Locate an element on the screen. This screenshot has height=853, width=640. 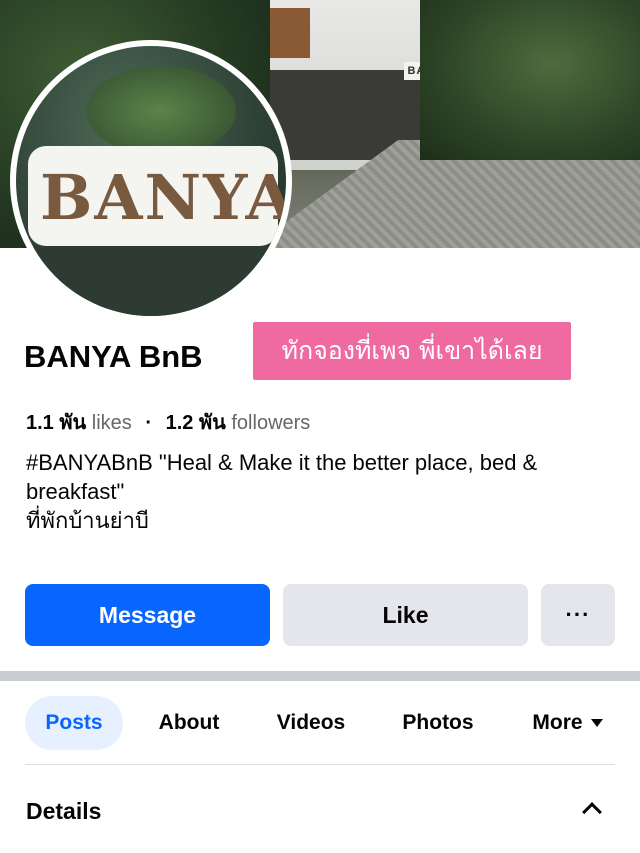
promo-overlay-tag: ทักจองที่เพจ พี่เขาได้เลย is located at coordinates (412, 351).